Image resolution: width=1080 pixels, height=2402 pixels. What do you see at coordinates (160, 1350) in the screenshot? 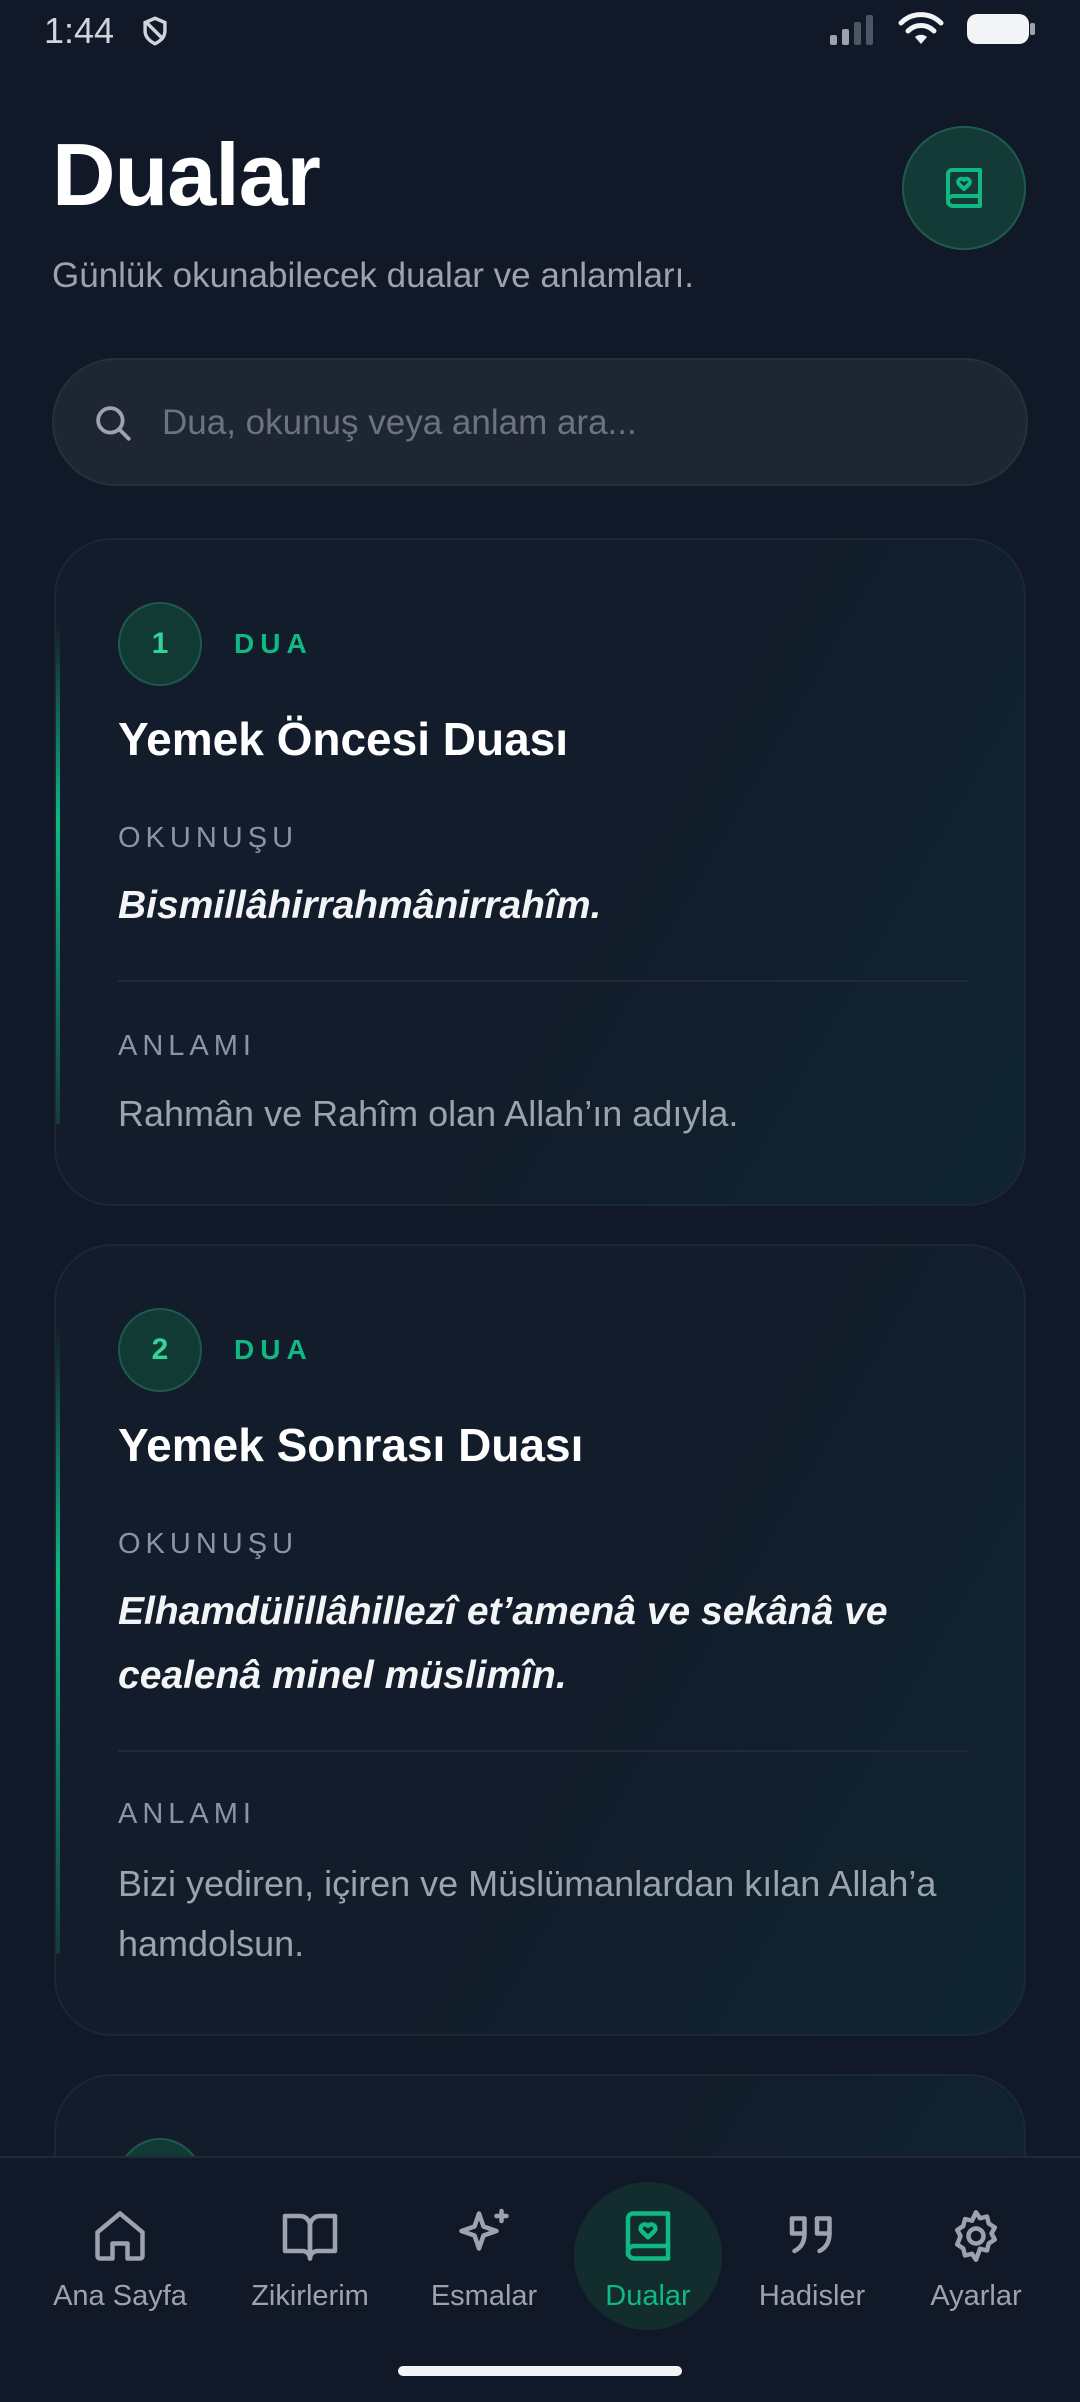
I see `dua-number-badge: 2` at bounding box center [160, 1350].